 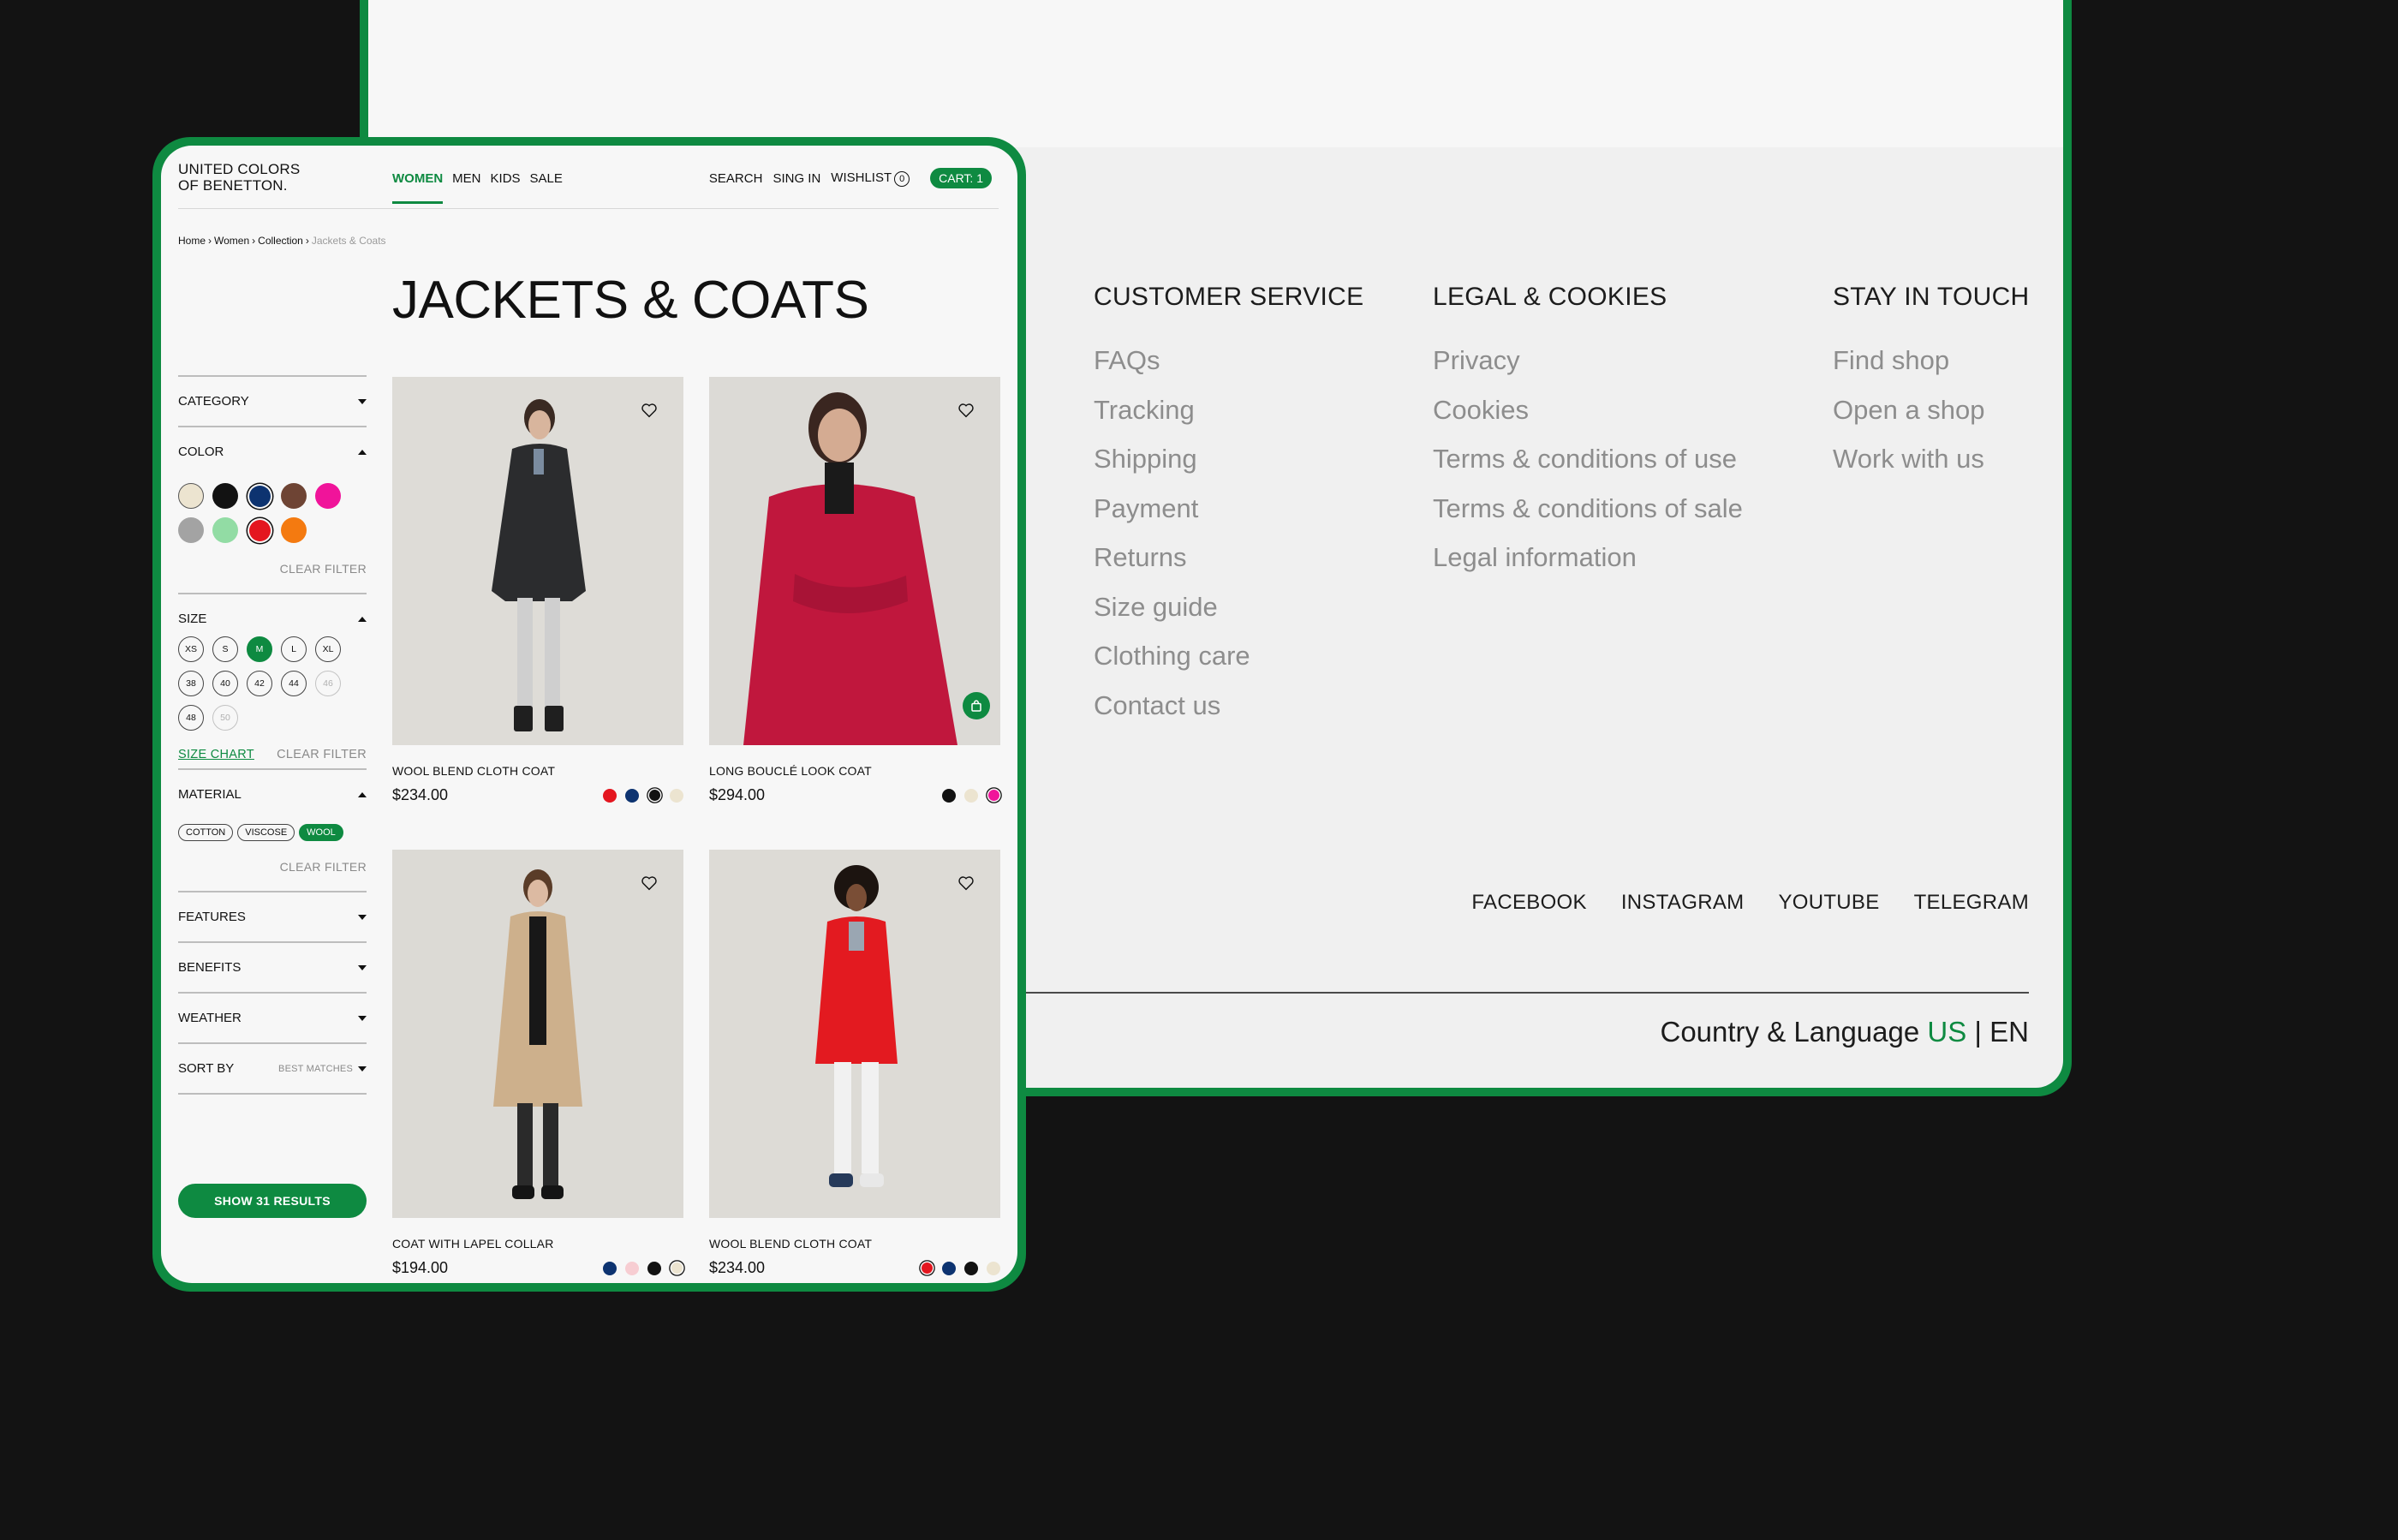 What do you see at coordinates (1604, 360) in the screenshot?
I see `footer-link-privacy: Privacy` at bounding box center [1604, 360].